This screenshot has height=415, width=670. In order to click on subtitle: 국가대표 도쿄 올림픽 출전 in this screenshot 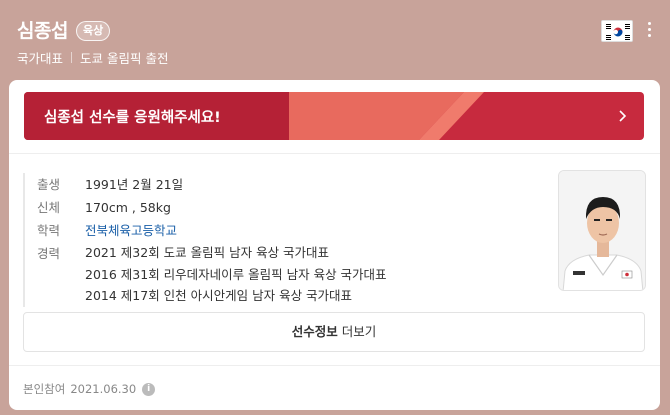, I will do `click(92, 57)`.